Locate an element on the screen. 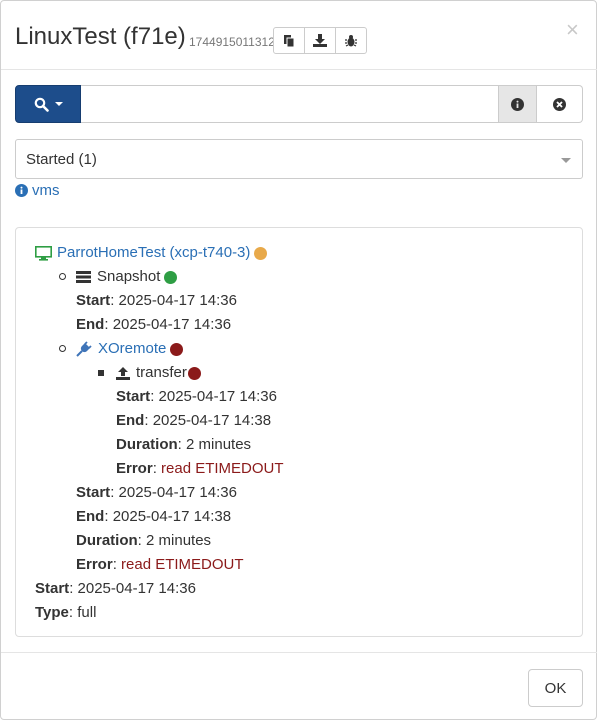 The width and height of the screenshot is (597, 721). search-bar is located at coordinates (299, 104).